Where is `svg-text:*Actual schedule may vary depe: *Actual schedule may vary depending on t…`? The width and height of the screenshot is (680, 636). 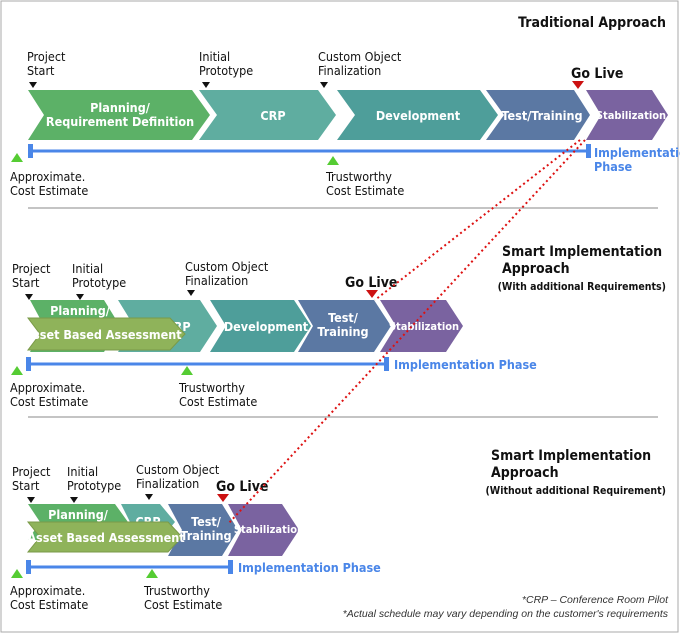
svg-text:*Actual schedule may vary depe: *Actual schedule may vary depending on t… is located at coordinates (506, 614).